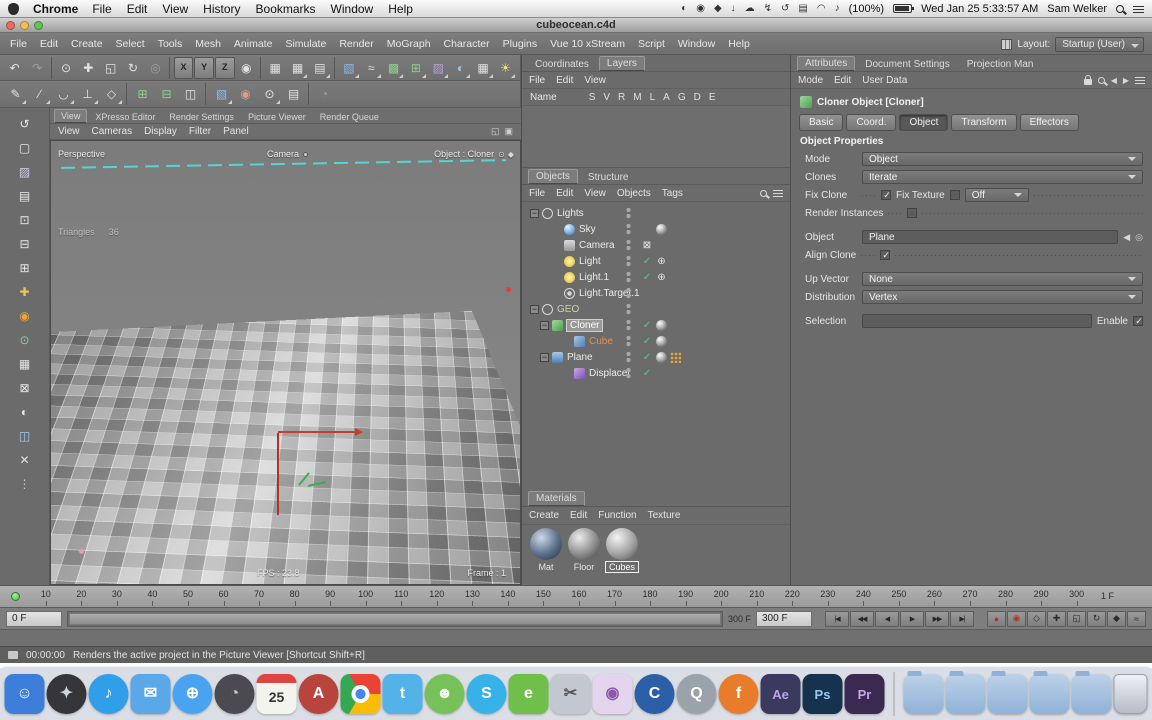  I want to click on menu-extra-timemachine-icon: ↺, so click(785, 8).